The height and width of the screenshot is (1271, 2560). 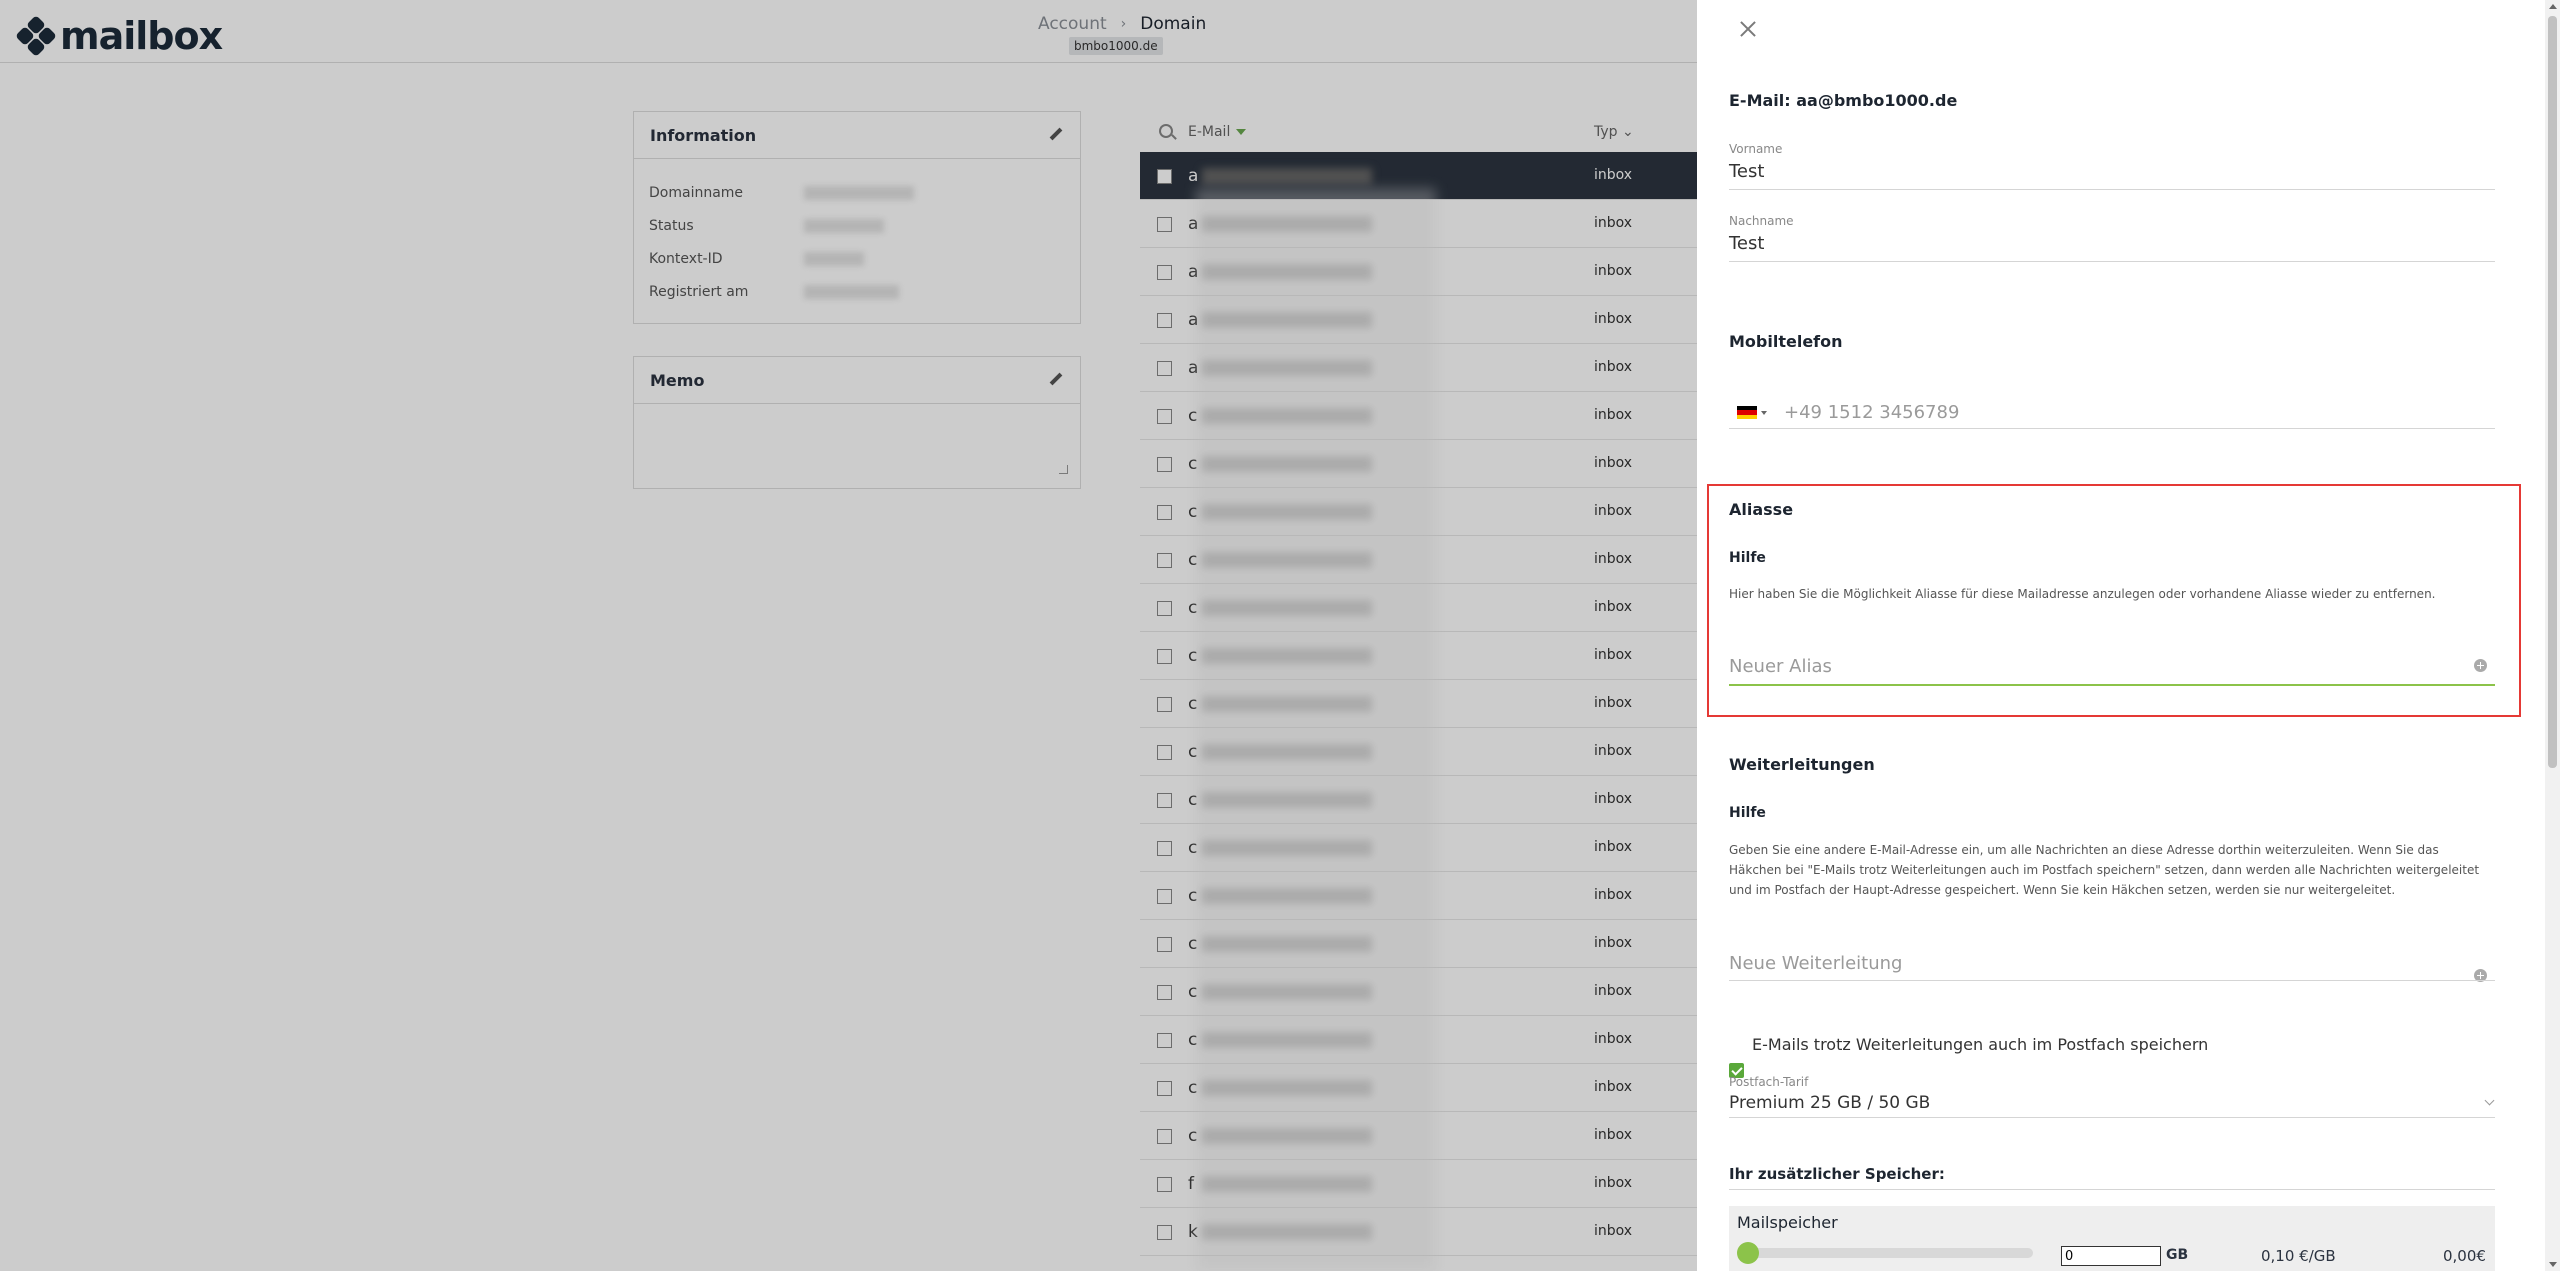 What do you see at coordinates (2111, 1256) in the screenshot?
I see `storage-gb-input` at bounding box center [2111, 1256].